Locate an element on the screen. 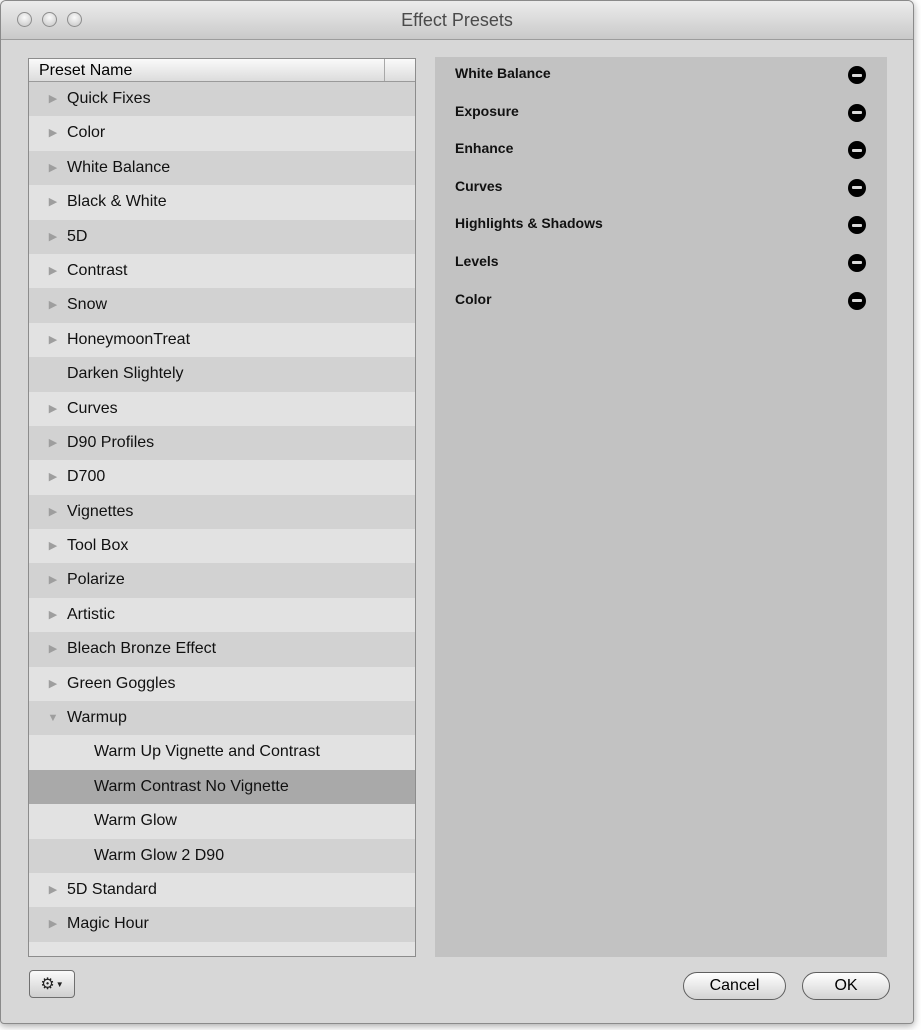 Image resolution: width=921 pixels, height=1030 pixels. preset-label: 5D Standard is located at coordinates (112, 889).